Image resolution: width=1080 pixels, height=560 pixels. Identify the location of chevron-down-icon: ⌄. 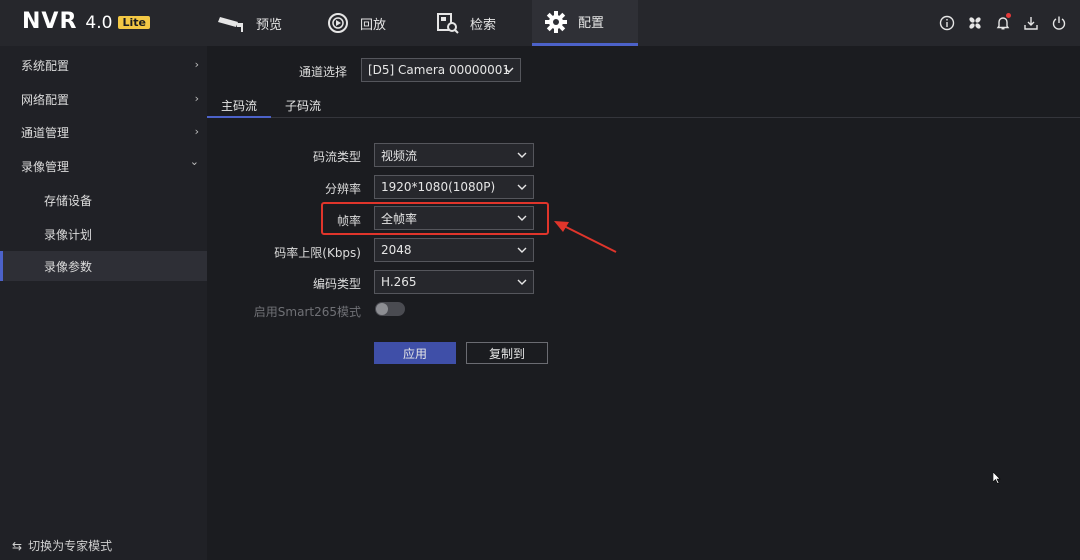
(194, 161).